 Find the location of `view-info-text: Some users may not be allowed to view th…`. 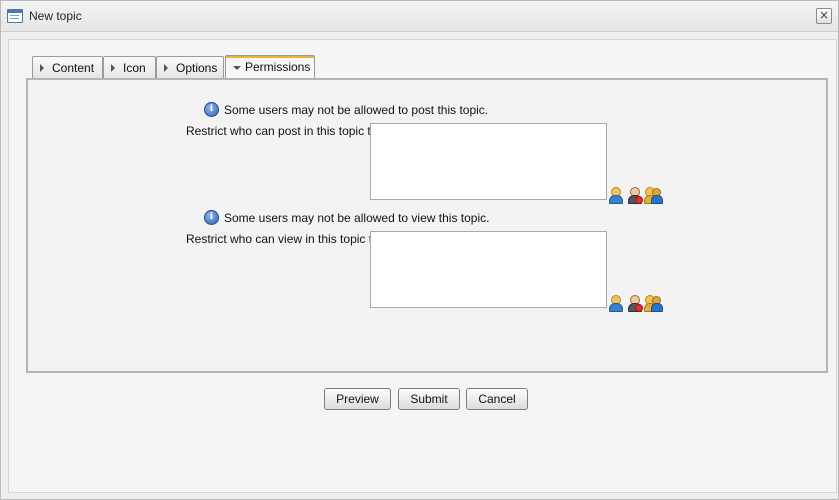

view-info-text: Some users may not be allowed to view th… is located at coordinates (357, 217).